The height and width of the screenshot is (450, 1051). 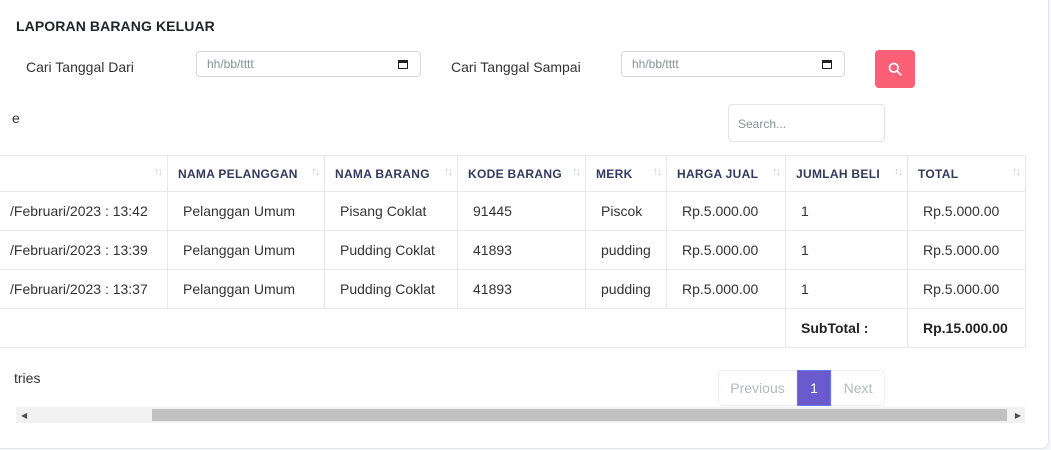 I want to click on column-header-date: ↑↓, so click(x=84, y=173).